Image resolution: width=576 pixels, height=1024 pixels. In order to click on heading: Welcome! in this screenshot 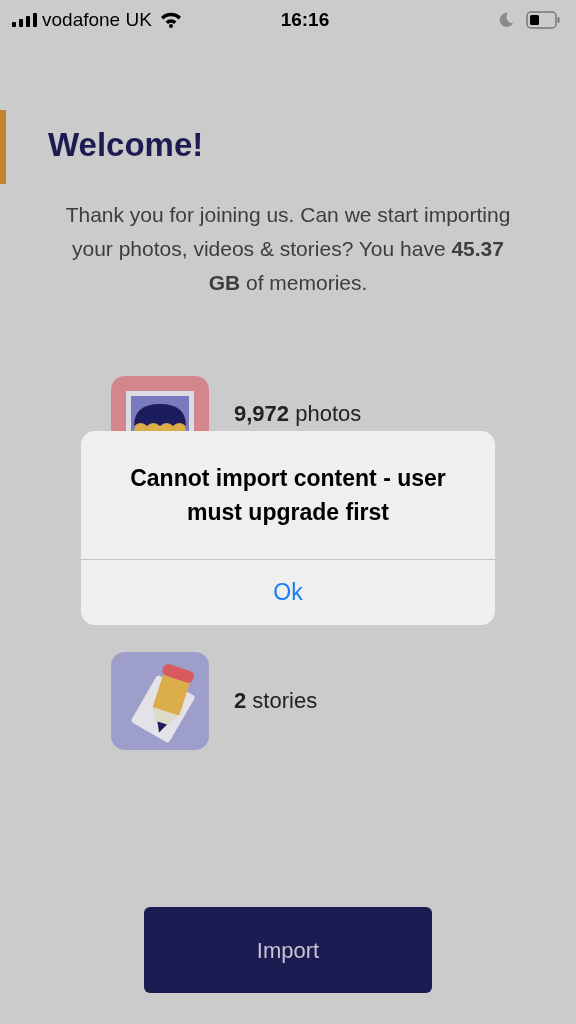, I will do `click(126, 145)`.